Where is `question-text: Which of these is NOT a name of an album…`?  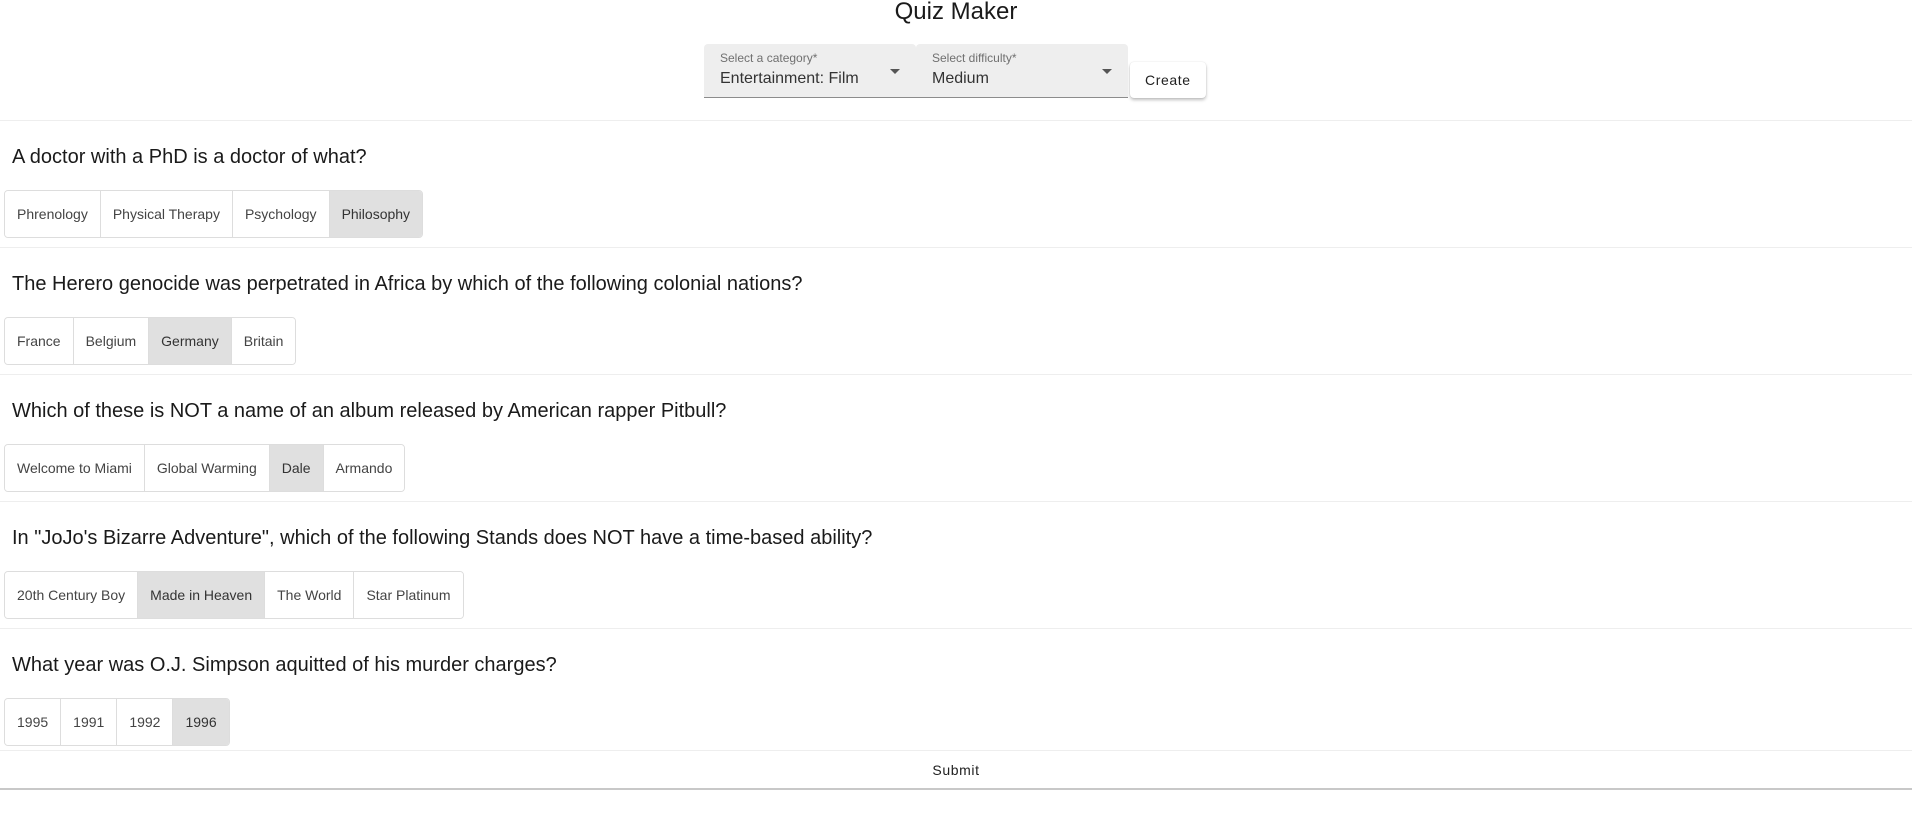
question-text: Which of these is NOT a name of an album… is located at coordinates (369, 411).